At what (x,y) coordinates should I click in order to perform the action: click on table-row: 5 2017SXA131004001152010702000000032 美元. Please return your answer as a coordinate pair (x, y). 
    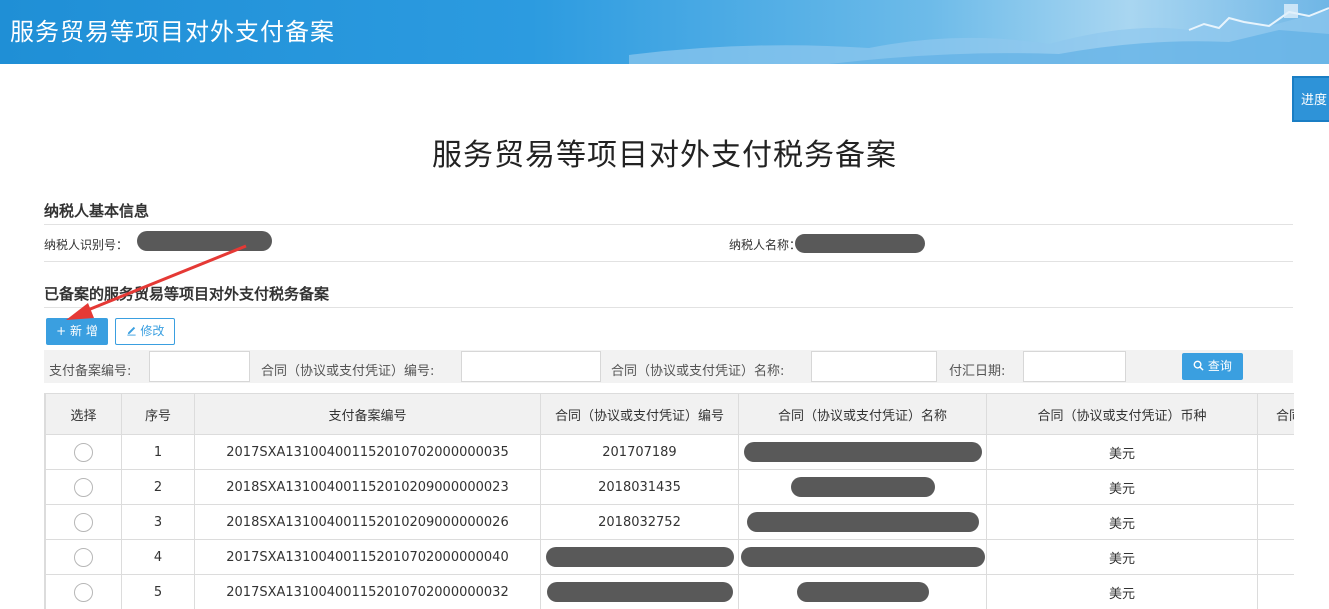
    Looking at the image, I should click on (669, 591).